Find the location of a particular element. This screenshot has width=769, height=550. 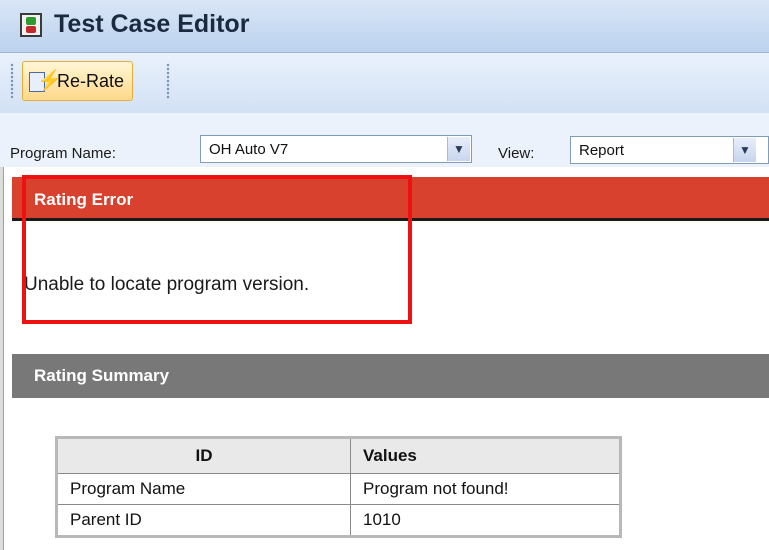

traffic-light-icon is located at coordinates (31, 25).